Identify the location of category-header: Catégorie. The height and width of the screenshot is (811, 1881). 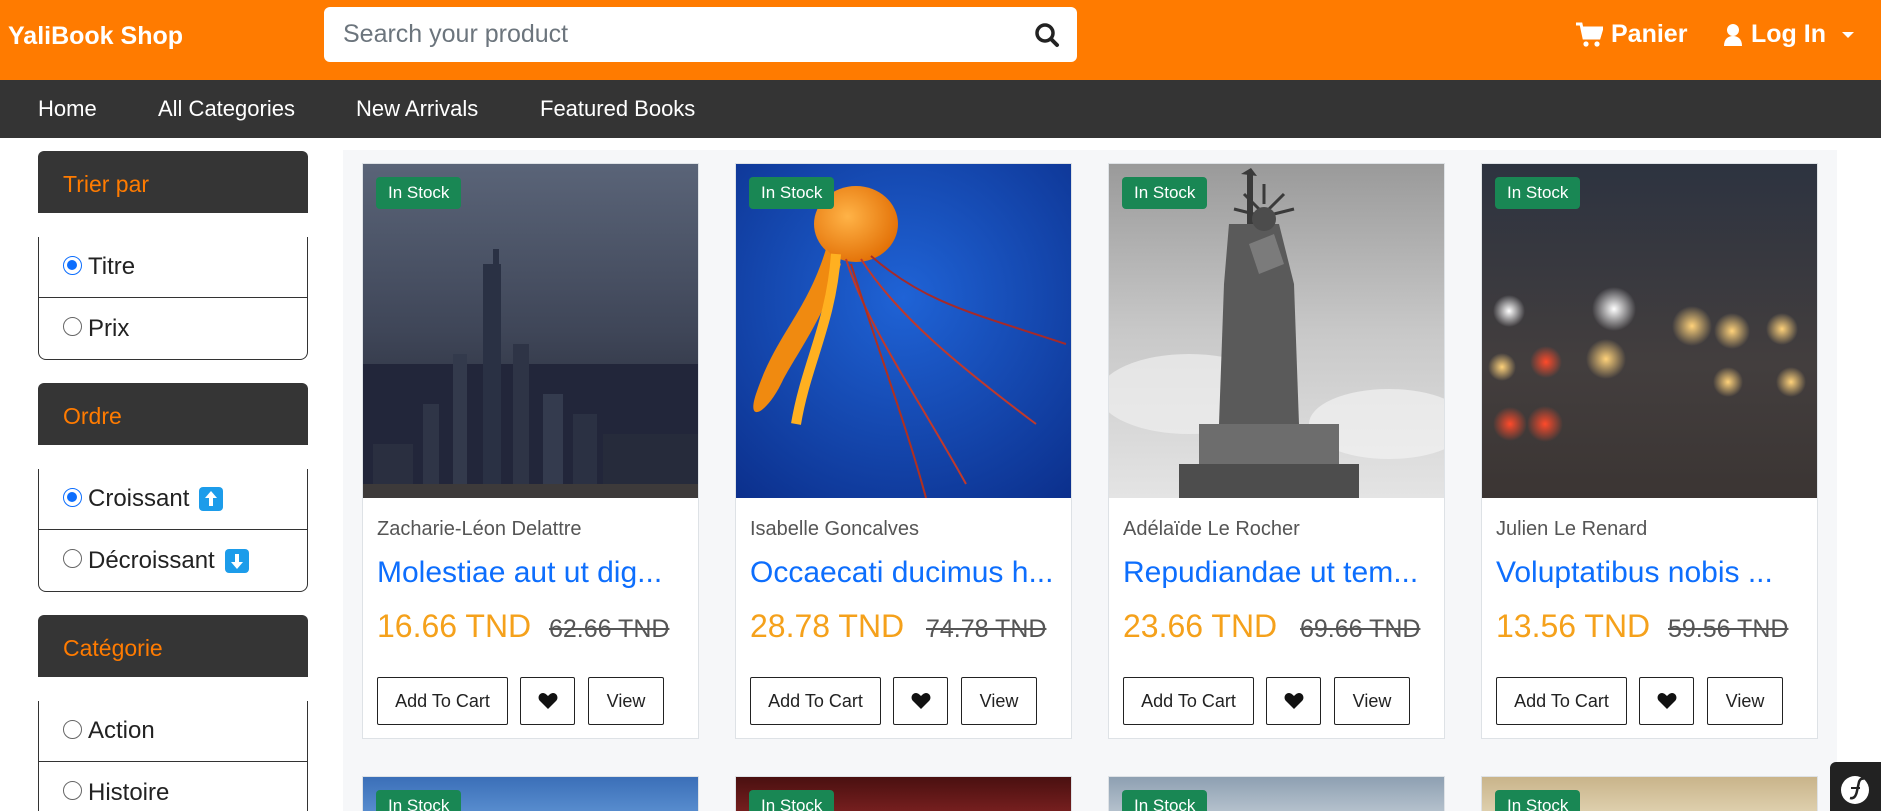
(173, 646).